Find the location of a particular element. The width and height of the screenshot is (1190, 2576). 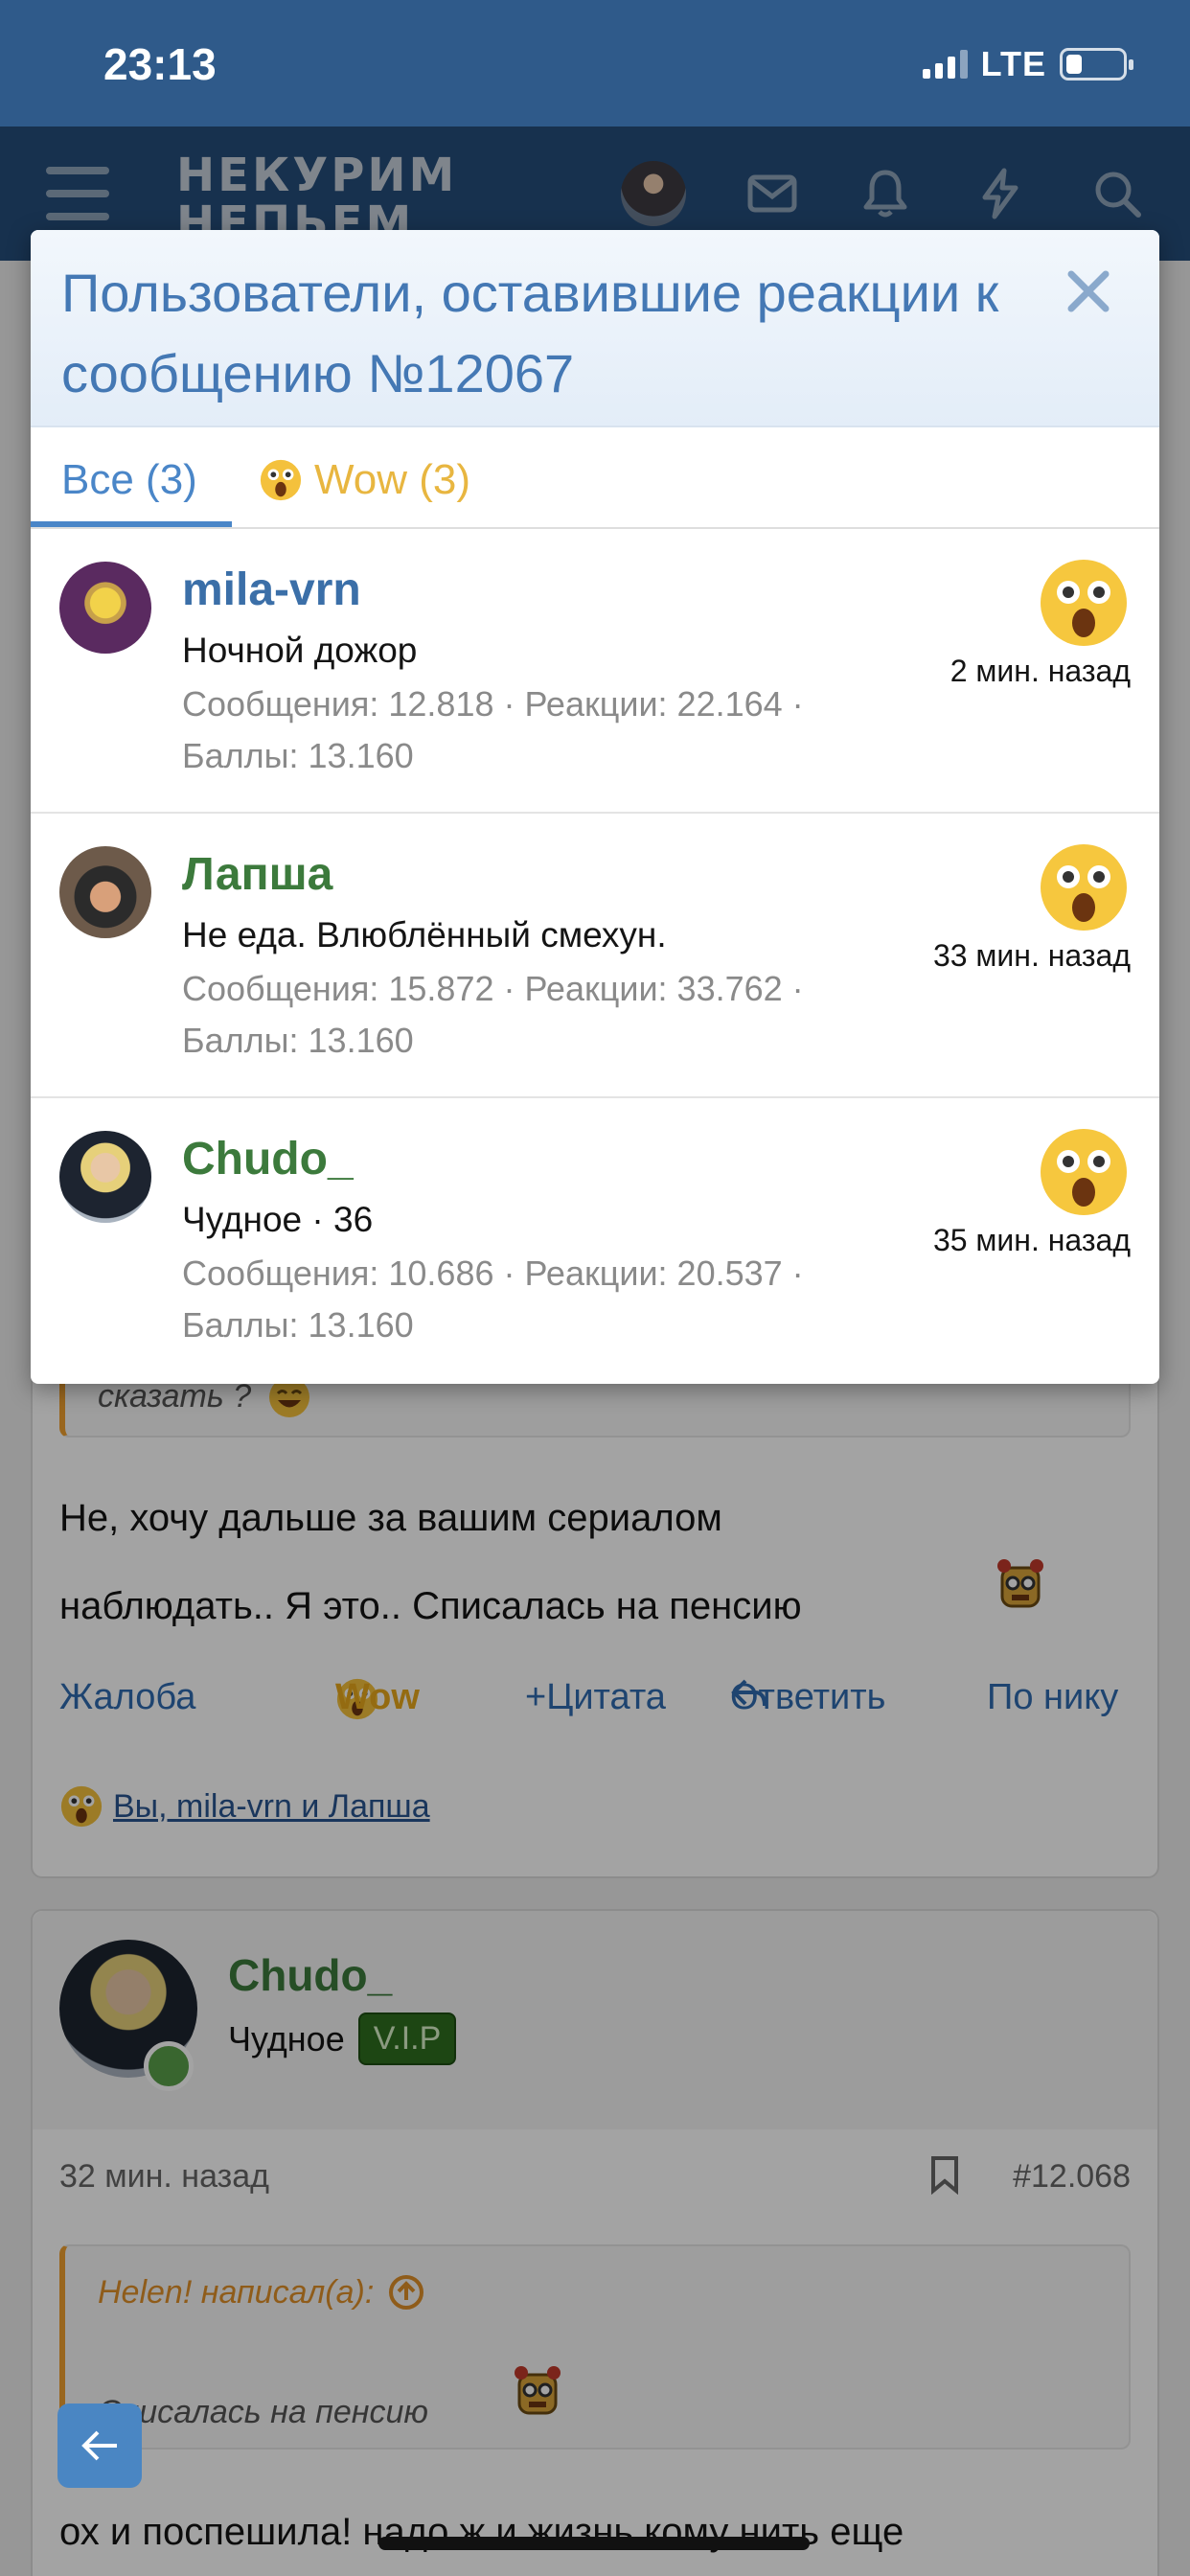

status-indicators: LTE is located at coordinates (1028, 64).